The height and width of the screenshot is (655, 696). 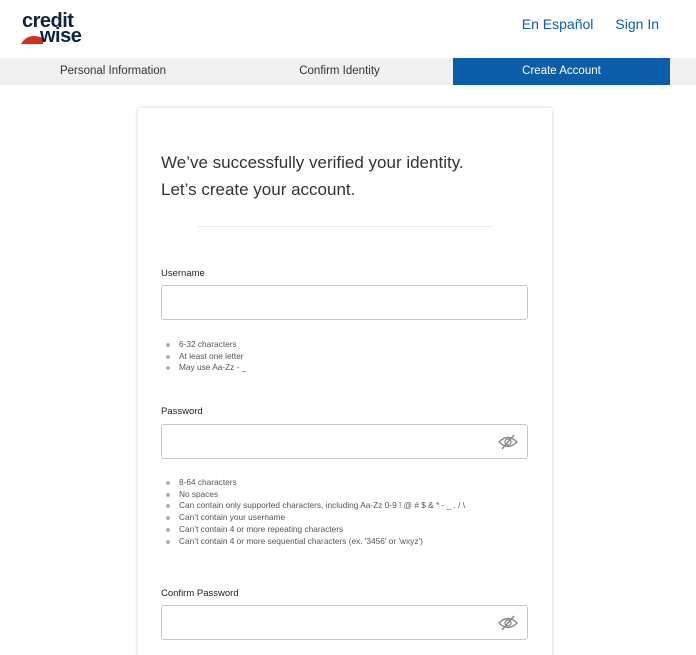 What do you see at coordinates (113, 71) in the screenshot?
I see `step-personal-information: Personal Information` at bounding box center [113, 71].